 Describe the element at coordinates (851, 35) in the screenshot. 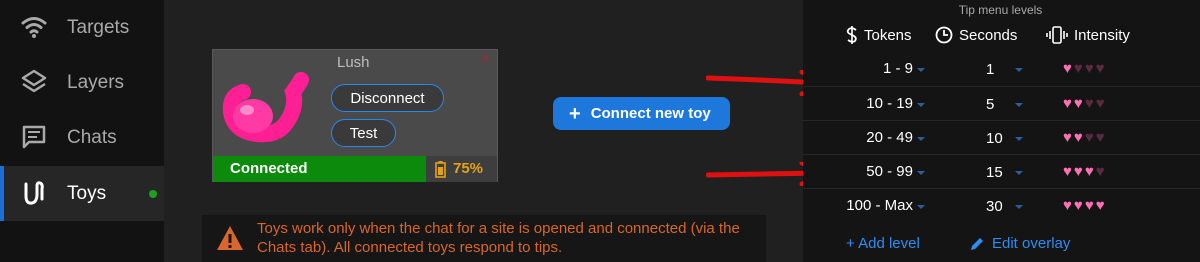

I see `dollar-icon` at that location.